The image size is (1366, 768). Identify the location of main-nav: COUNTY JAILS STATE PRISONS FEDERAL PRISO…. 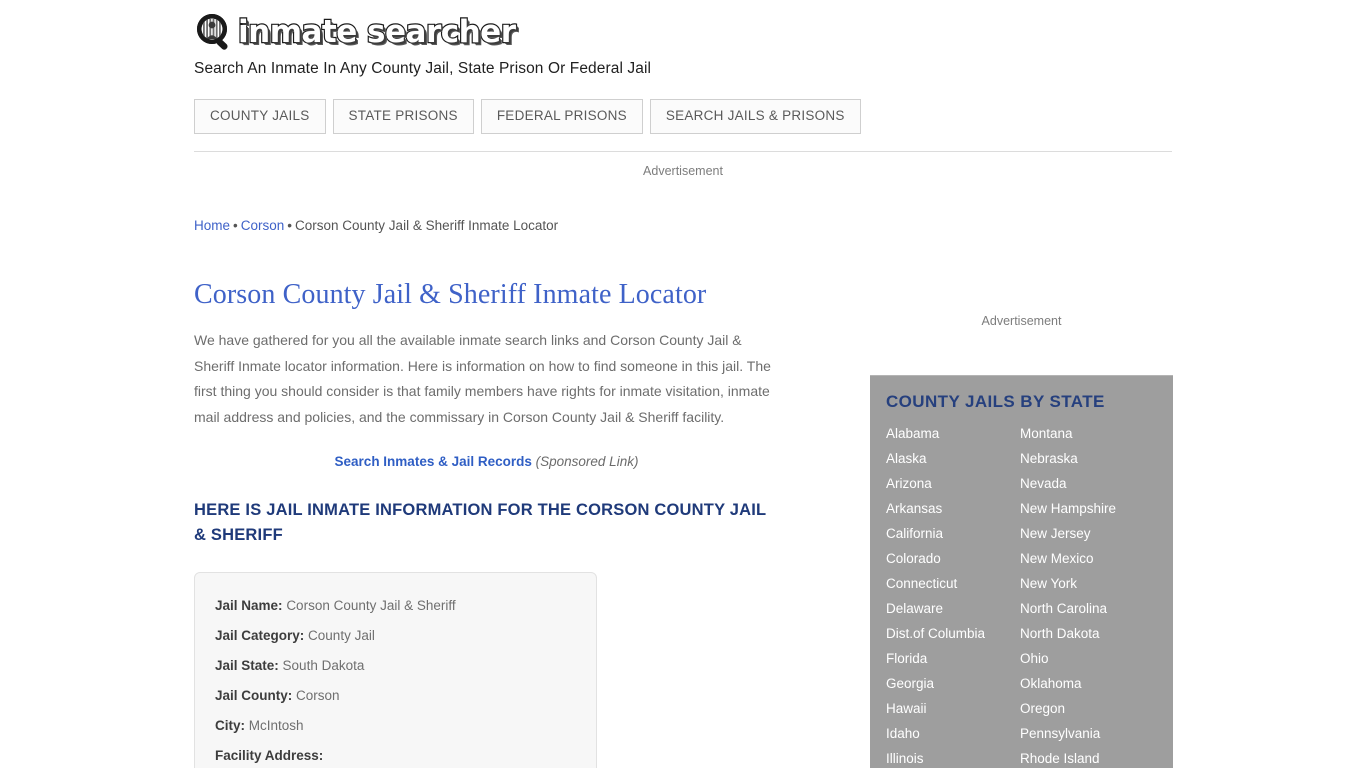
(683, 116).